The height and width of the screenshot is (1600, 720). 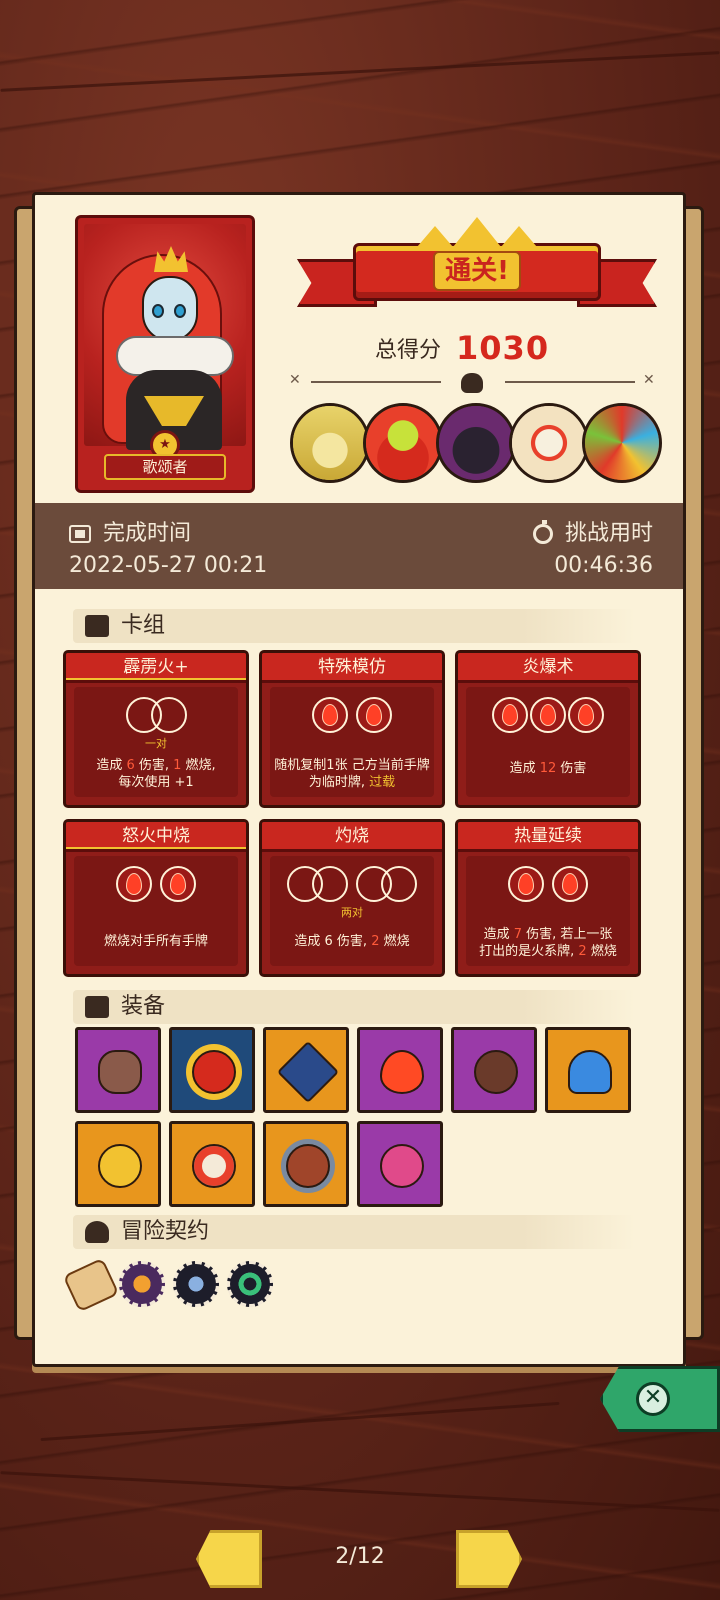 What do you see at coordinates (592, 531) in the screenshot?
I see `challenge-time-label: 挑战用时` at bounding box center [592, 531].